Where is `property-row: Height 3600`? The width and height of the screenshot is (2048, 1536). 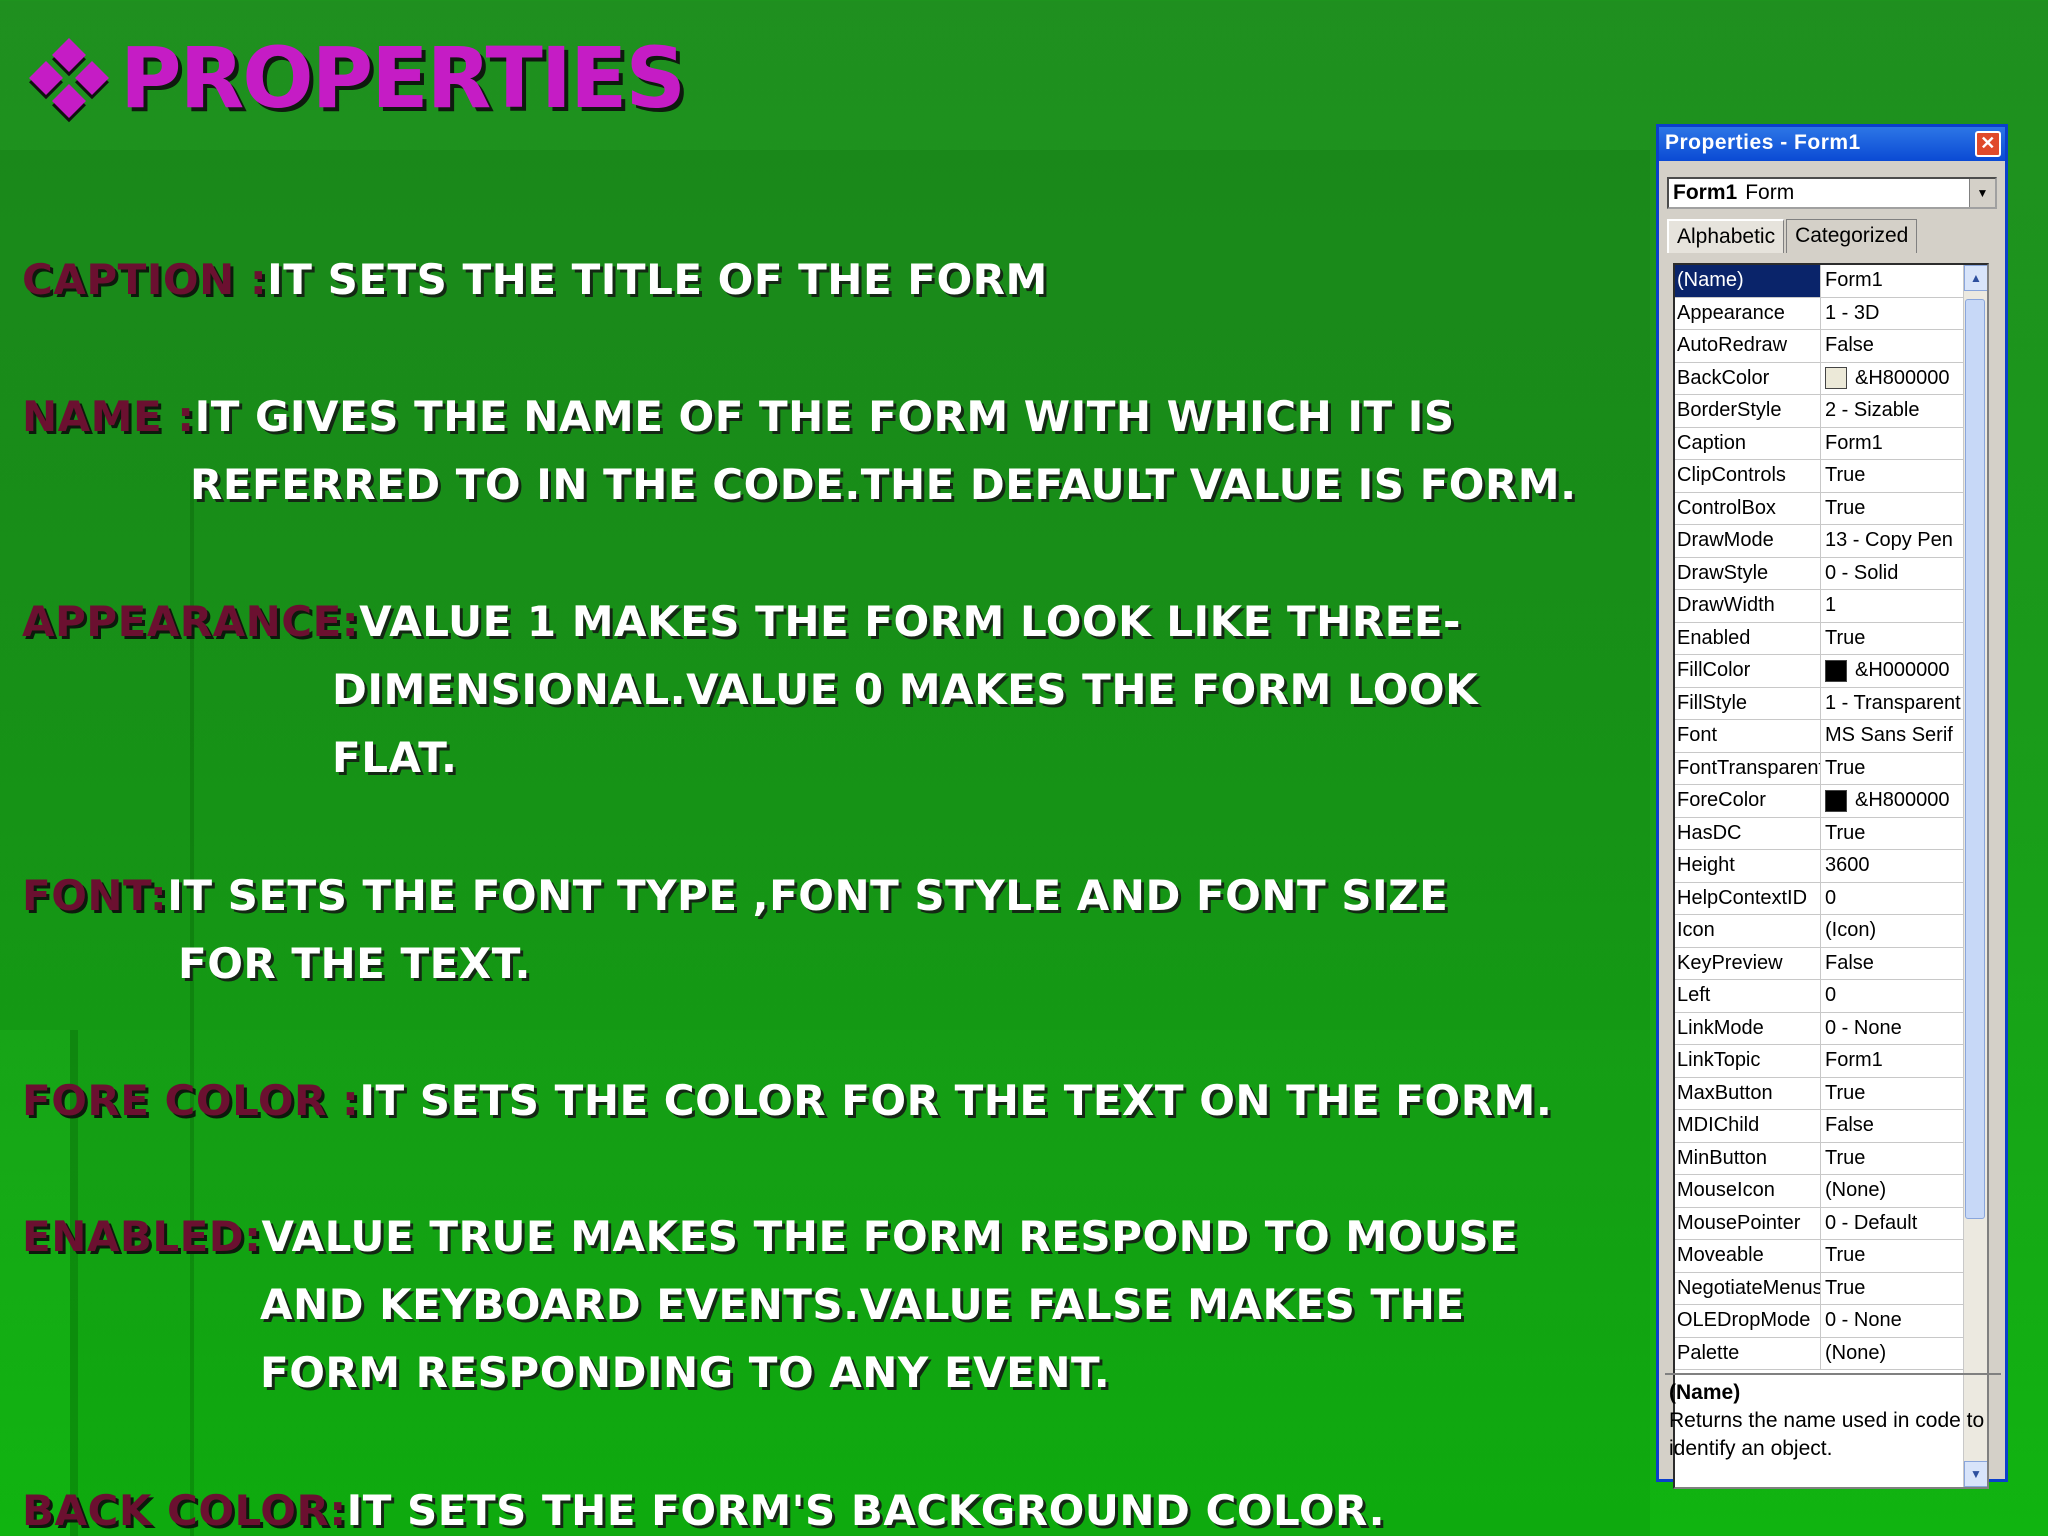
property-row: Height 3600 is located at coordinates (1820, 866).